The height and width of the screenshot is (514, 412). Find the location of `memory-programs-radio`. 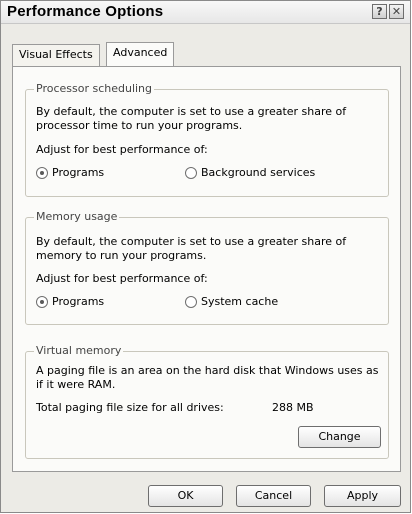

memory-programs-radio is located at coordinates (42, 302).